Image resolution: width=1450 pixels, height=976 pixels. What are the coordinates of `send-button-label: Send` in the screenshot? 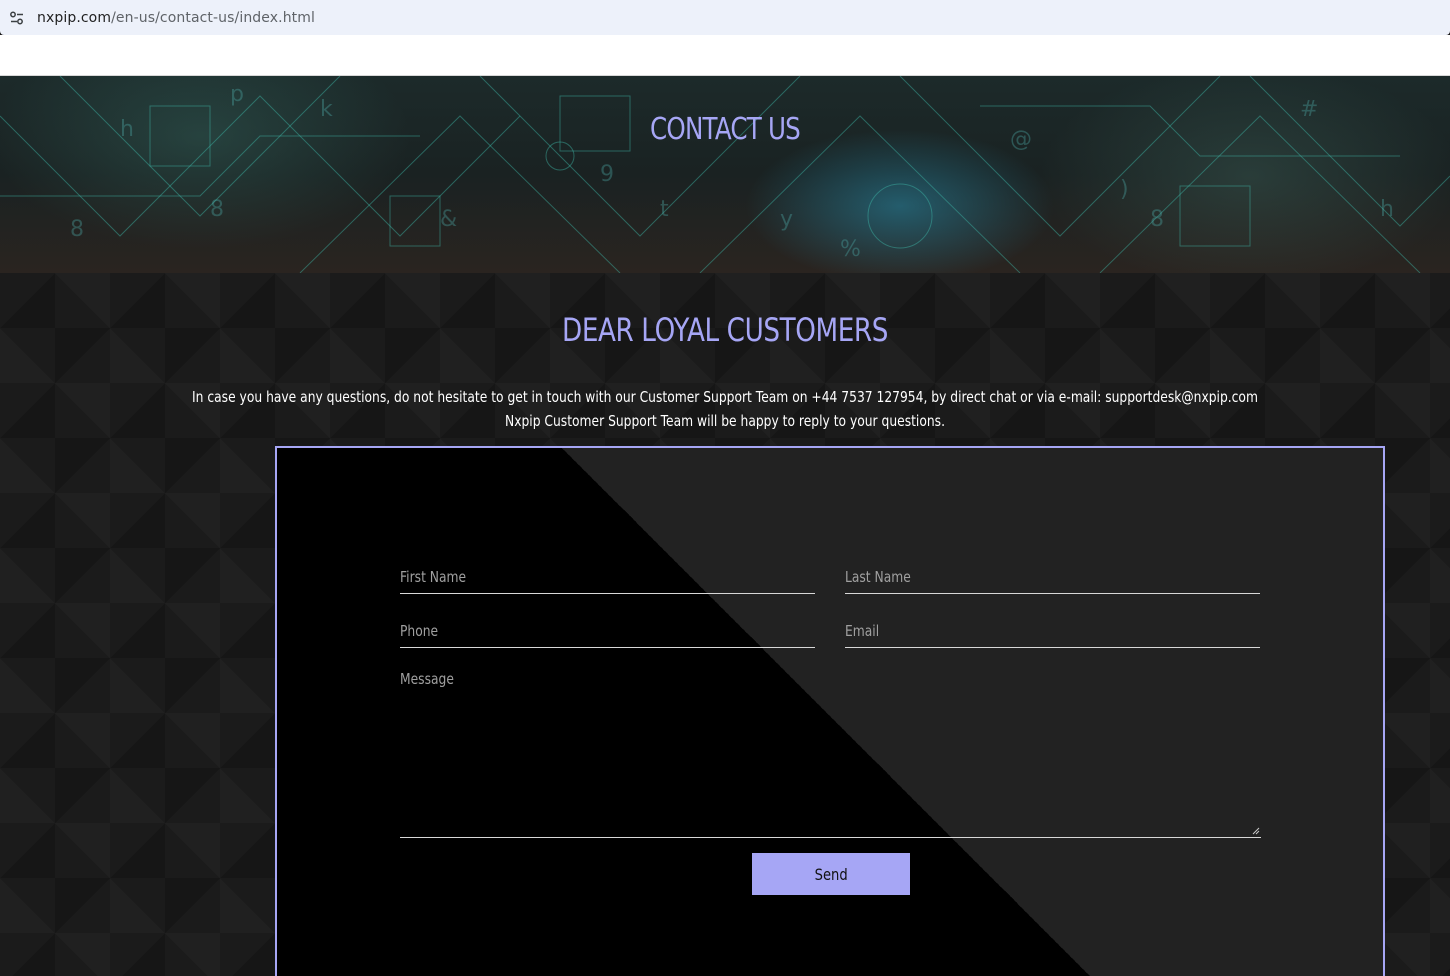 It's located at (831, 874).